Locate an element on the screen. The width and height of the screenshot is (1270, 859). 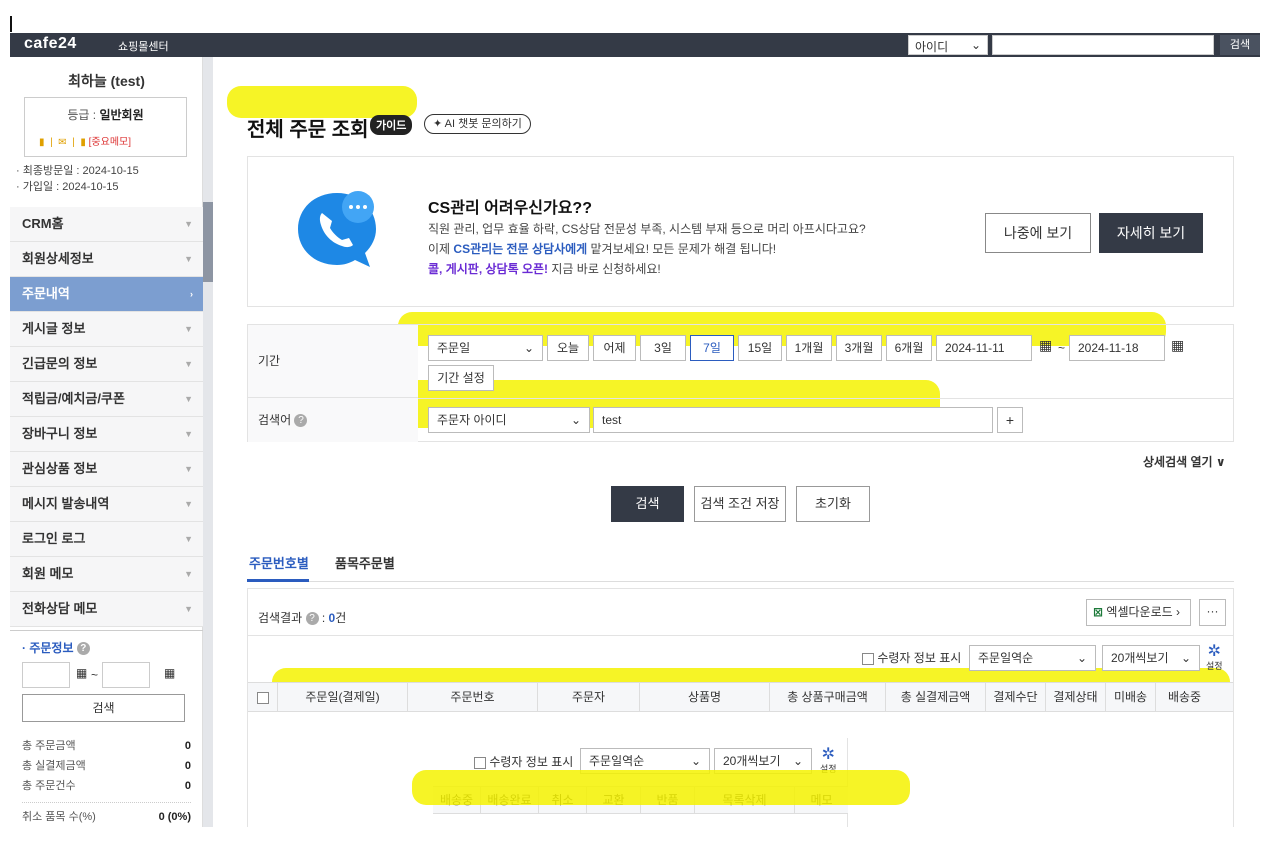
member-name: 최하늘 (test) is located at coordinates (106, 81).